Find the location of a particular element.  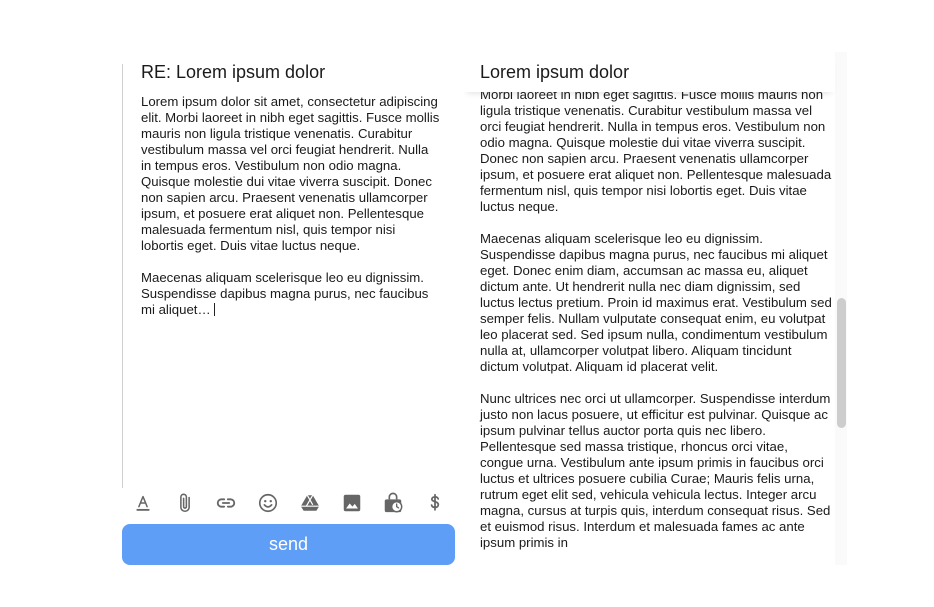

schedule-send-button is located at coordinates (393, 503).